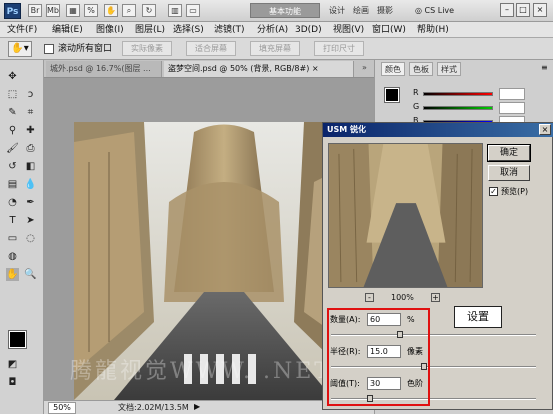 The width and height of the screenshot is (553, 414). Describe the element at coordinates (12, 11) in the screenshot. I see `photoshop-logo: Ps` at that location.